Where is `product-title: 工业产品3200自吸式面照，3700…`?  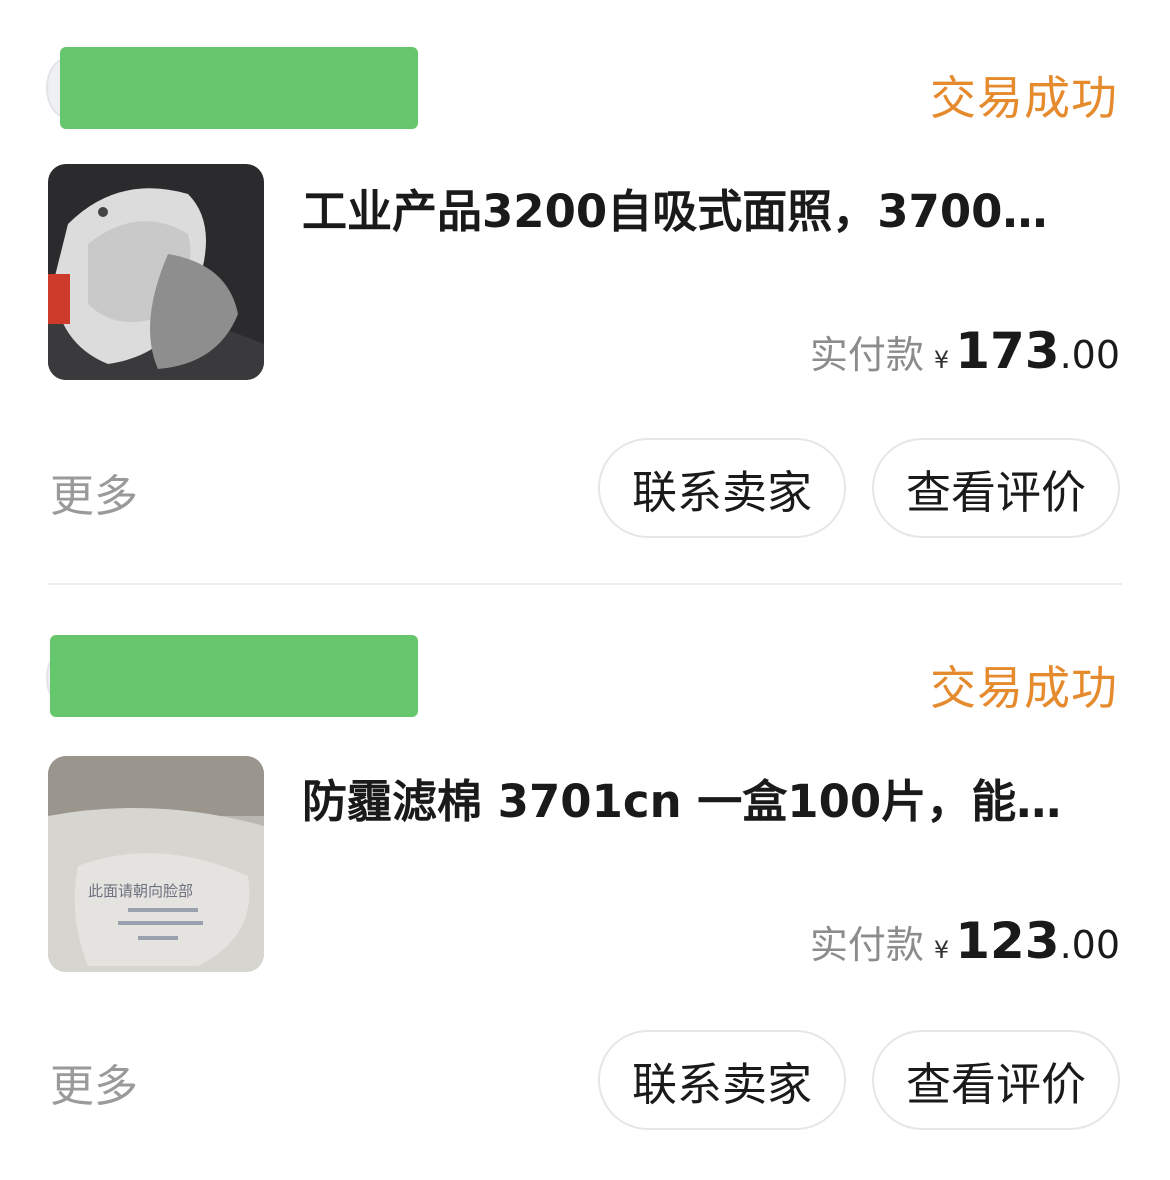 product-title: 工业产品3200自吸式面照，3700… is located at coordinates (712, 207).